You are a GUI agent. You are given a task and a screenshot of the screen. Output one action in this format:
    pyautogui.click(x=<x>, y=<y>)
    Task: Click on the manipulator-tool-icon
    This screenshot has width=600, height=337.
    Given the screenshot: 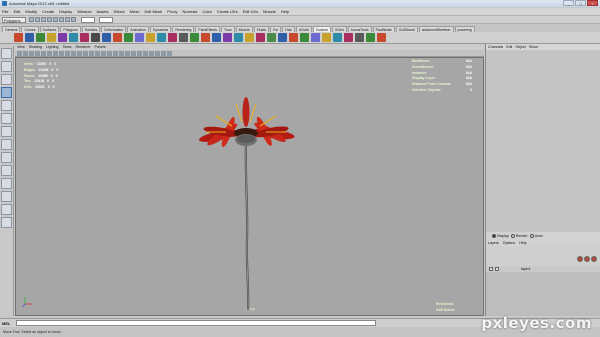 What is the action you would take?
    pyautogui.click(x=6, y=131)
    